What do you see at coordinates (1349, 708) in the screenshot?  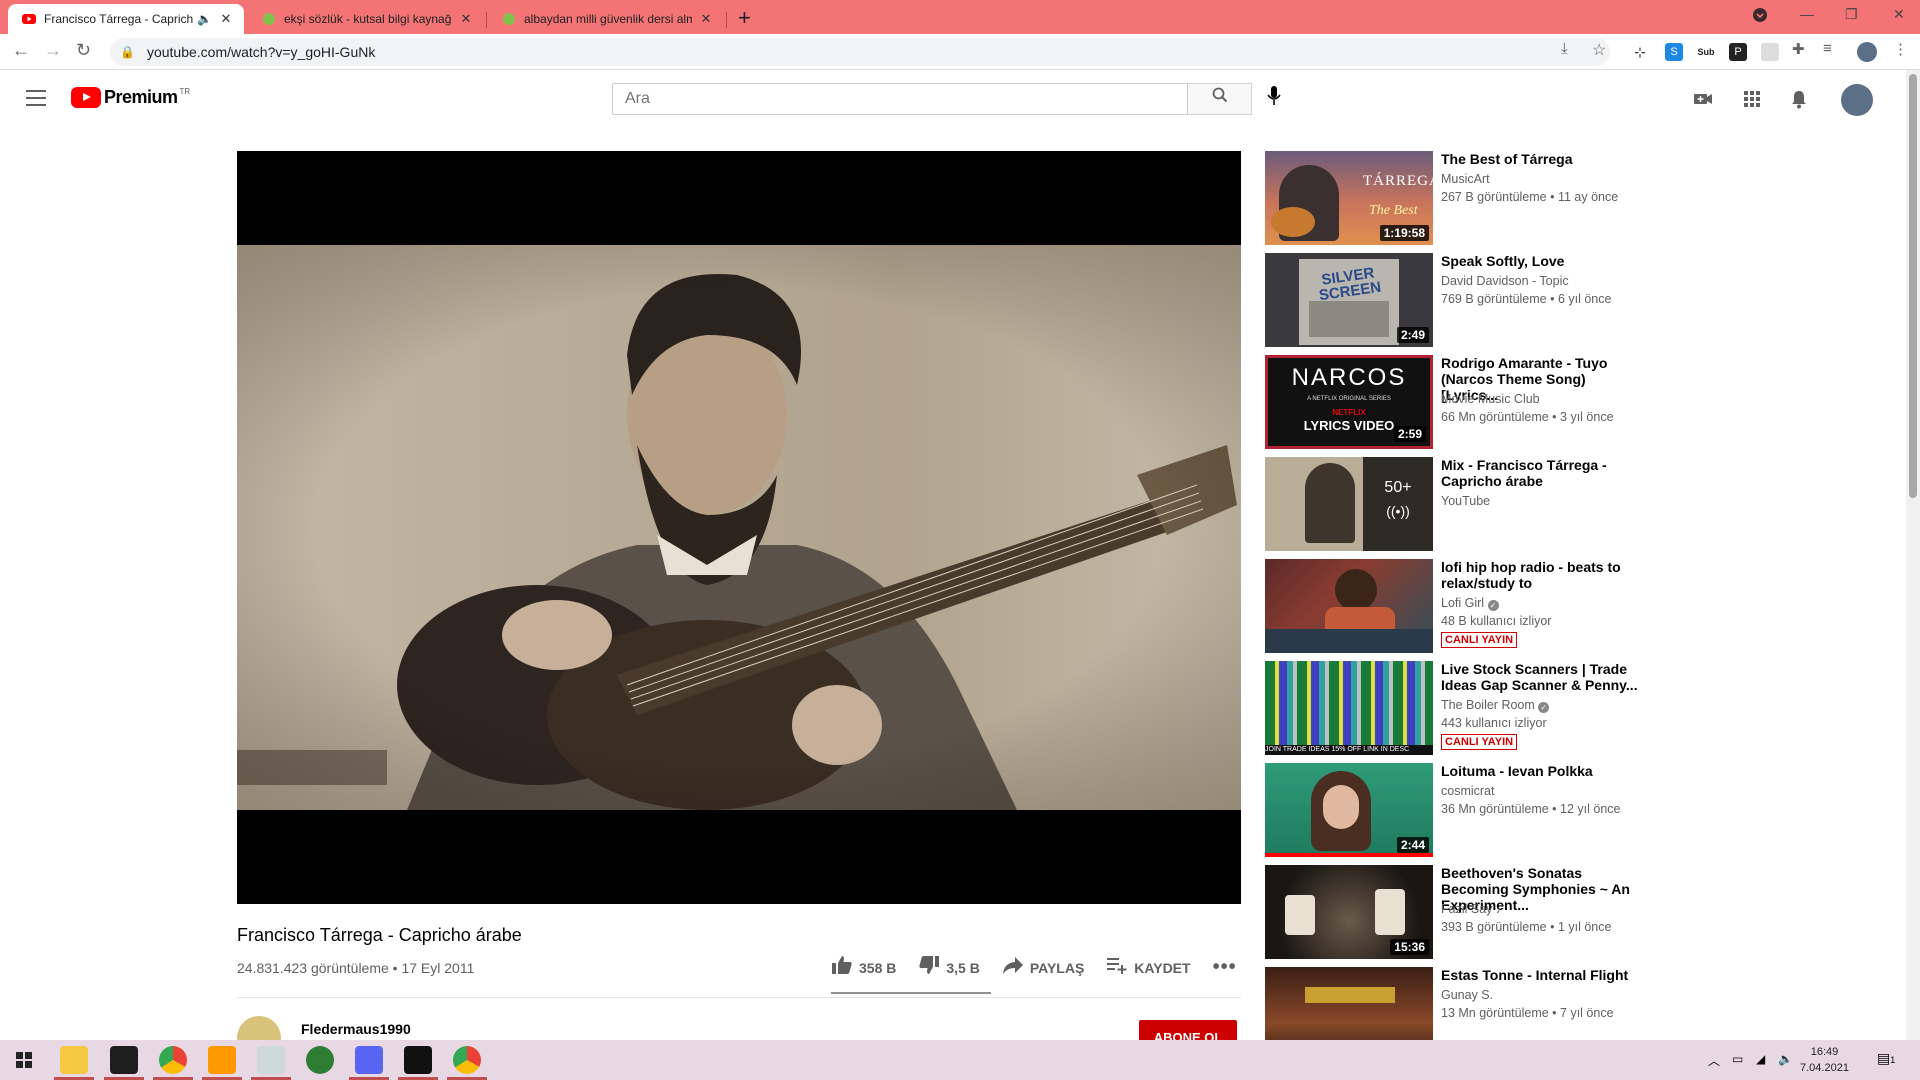 I see `thumbnail: JOIN TRADE IDEAS 15% OFF LINK IN DESC` at bounding box center [1349, 708].